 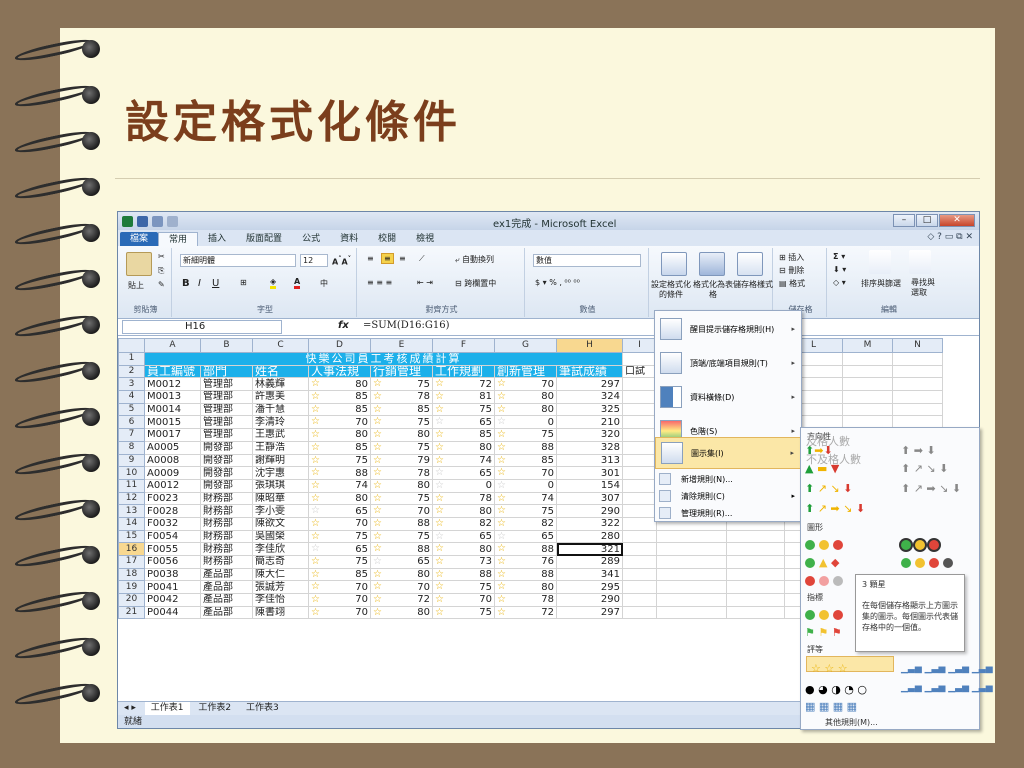 I want to click on menu-highlight-rules: 醒目提示儲存格規則(H) ▸, so click(x=728, y=329).